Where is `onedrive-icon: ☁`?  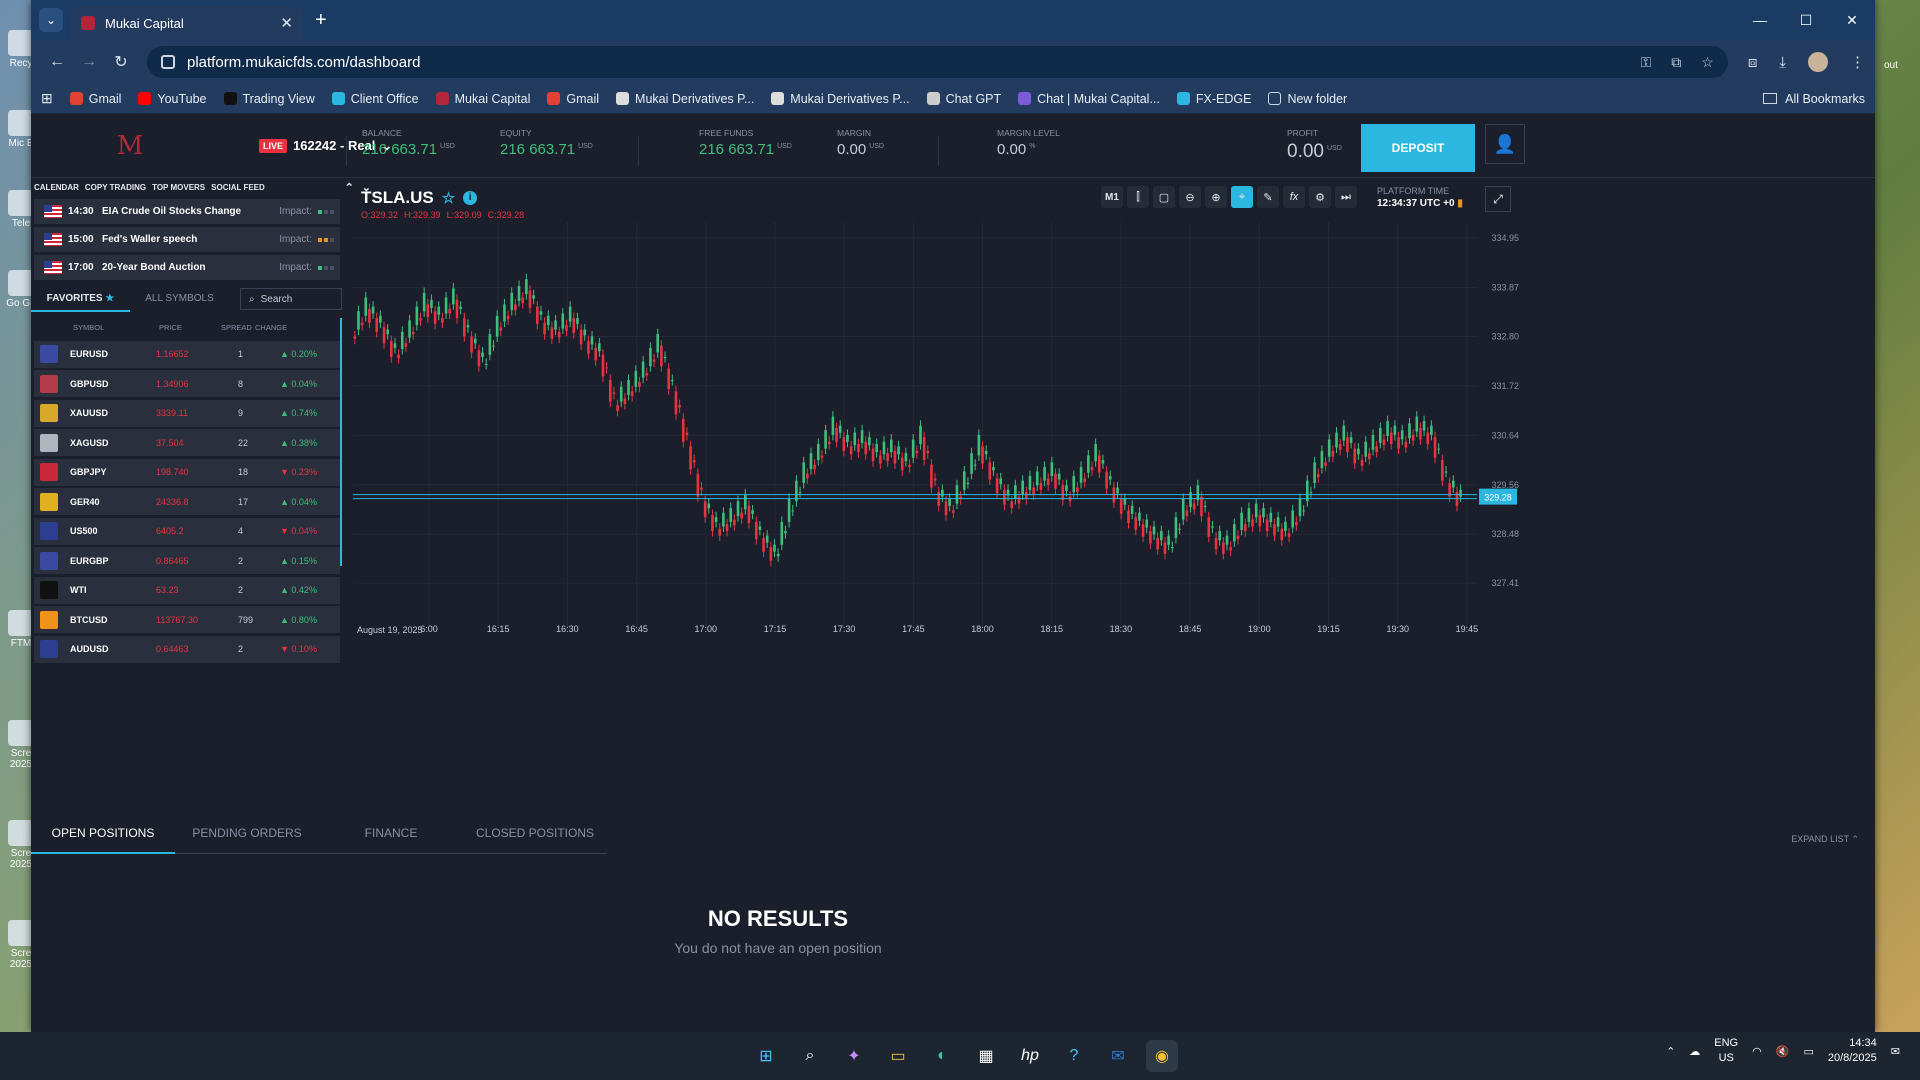
onedrive-icon: ☁ is located at coordinates (1694, 1051).